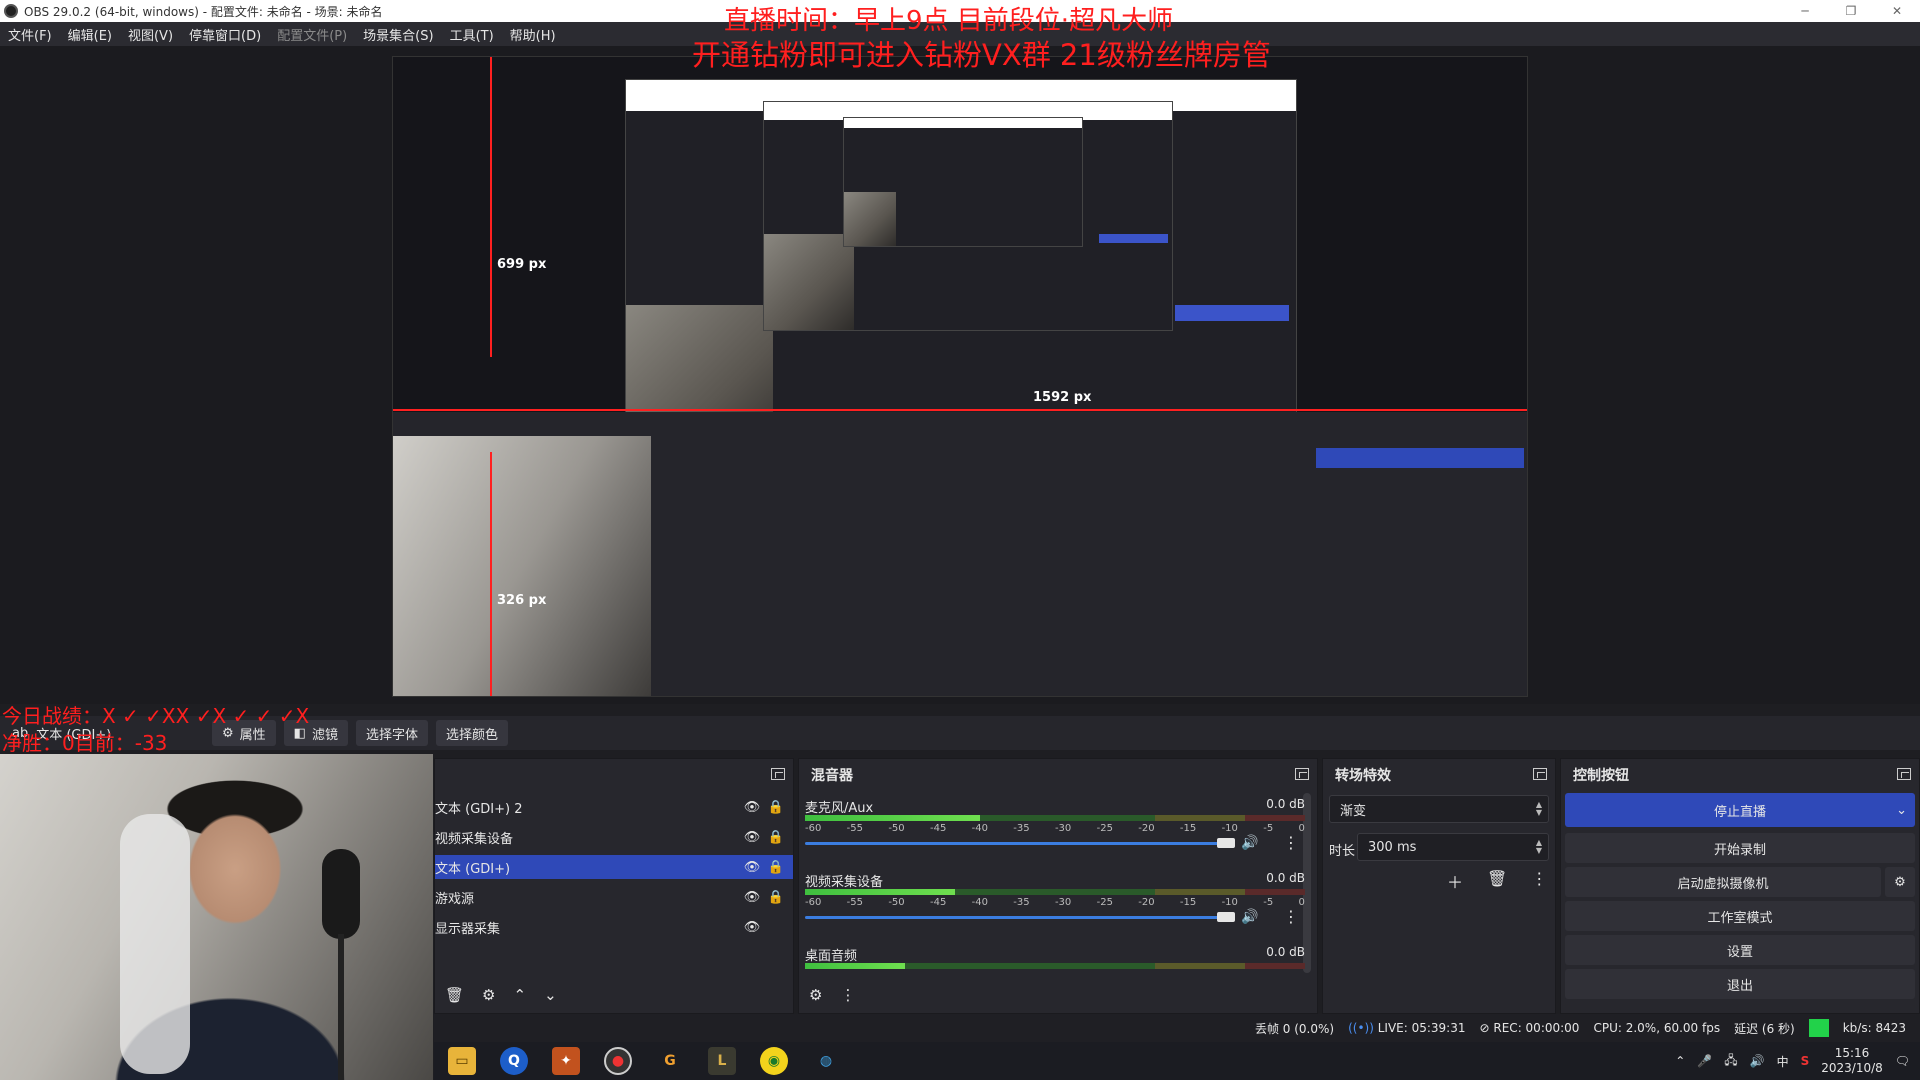 The height and width of the screenshot is (1080, 1920). What do you see at coordinates (90, 34) in the screenshot?
I see `menu-edit: 编辑(E)` at bounding box center [90, 34].